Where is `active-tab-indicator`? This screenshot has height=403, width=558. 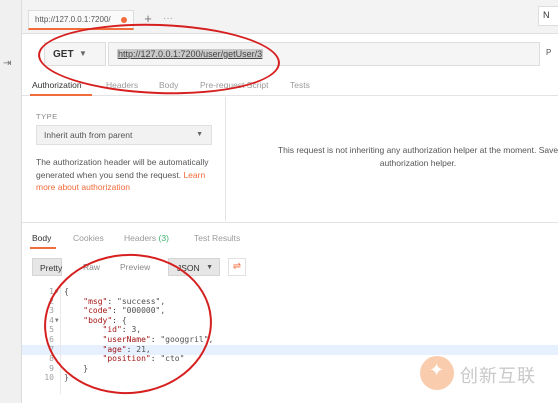
active-tab-indicator is located at coordinates (61, 95).